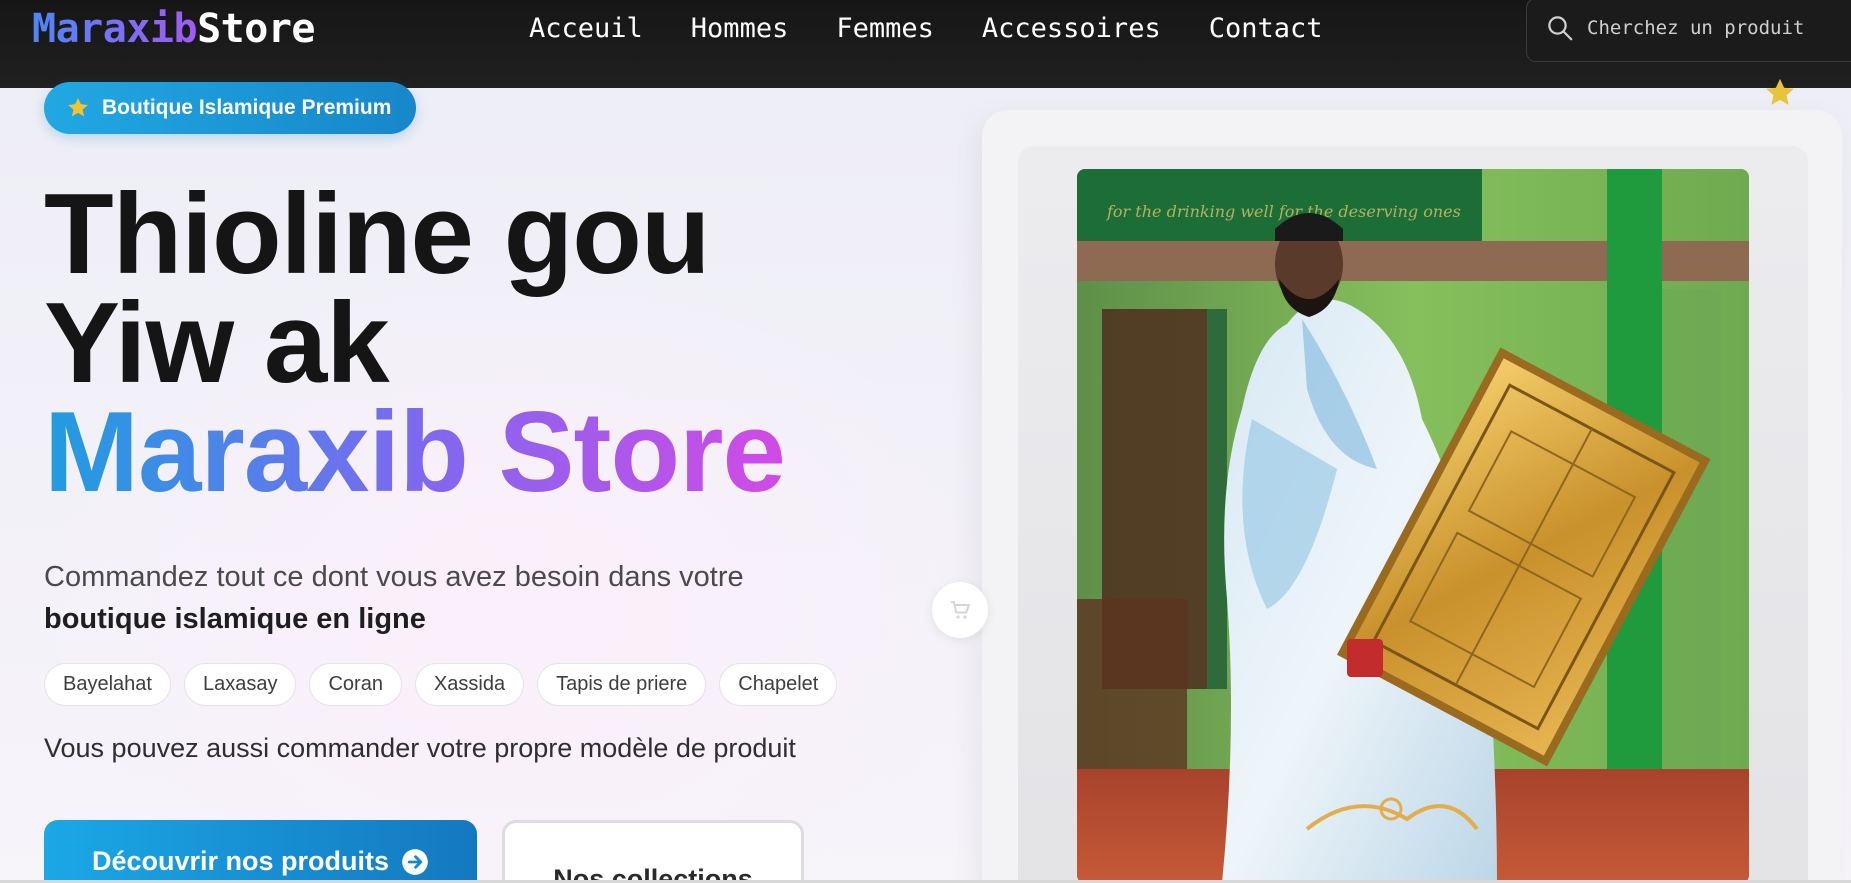 Image resolution: width=1851 pixels, height=883 pixels. Describe the element at coordinates (778, 684) in the screenshot. I see `tag-chapelet: Chapelet` at that location.